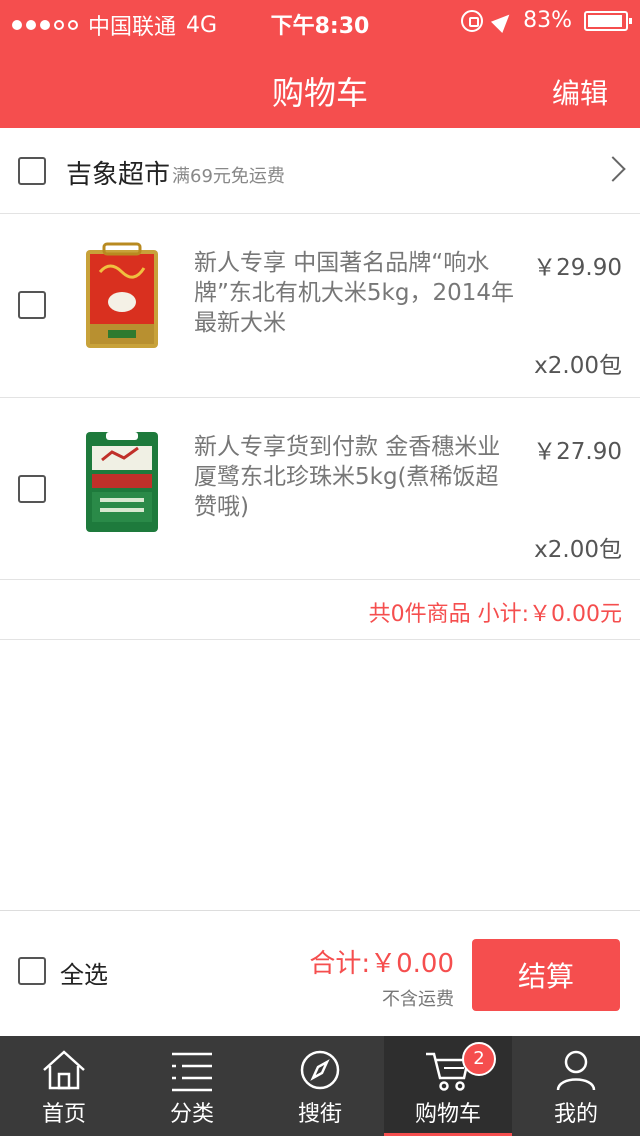 The image size is (640, 1136). Describe the element at coordinates (577, 268) in the screenshot. I see `item-price: ￥29.90` at that location.